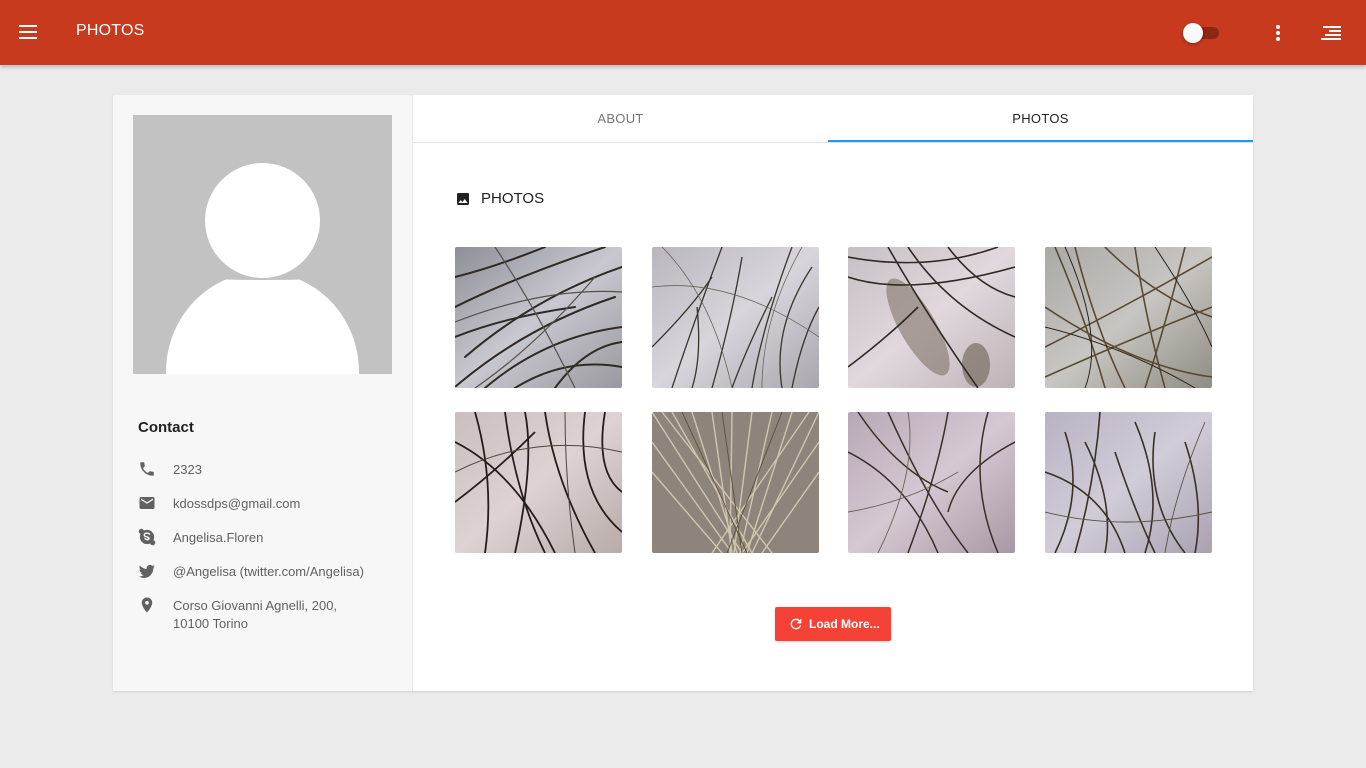 The width and height of the screenshot is (1366, 768). Describe the element at coordinates (187, 469) in the screenshot. I see `phone-text: 2323` at that location.